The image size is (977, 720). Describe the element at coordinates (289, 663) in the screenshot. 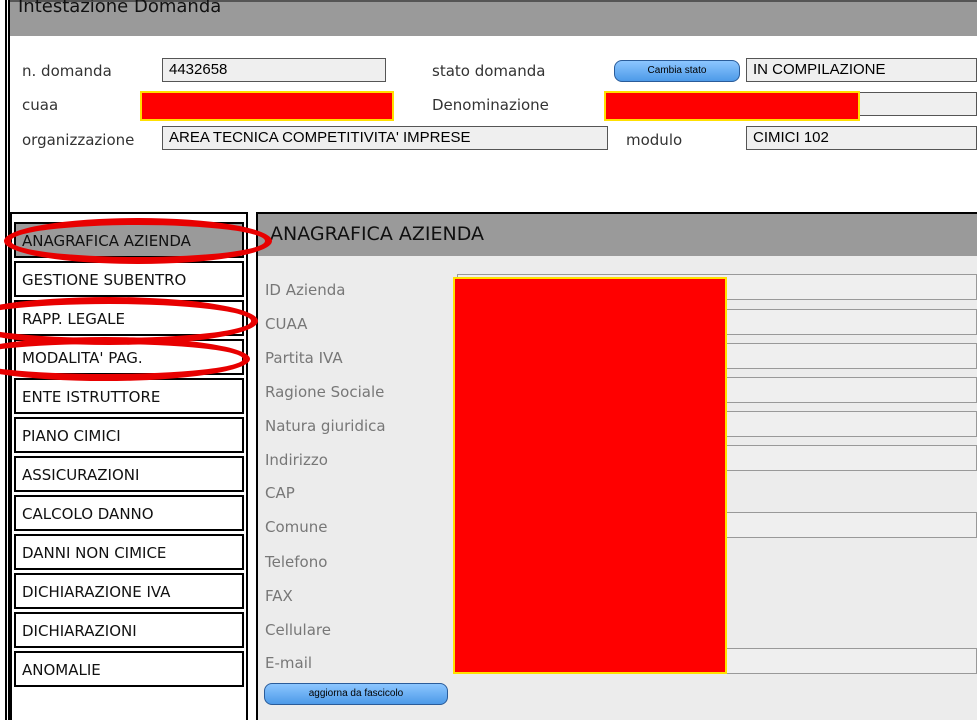

I see `email-label: E-mail` at that location.